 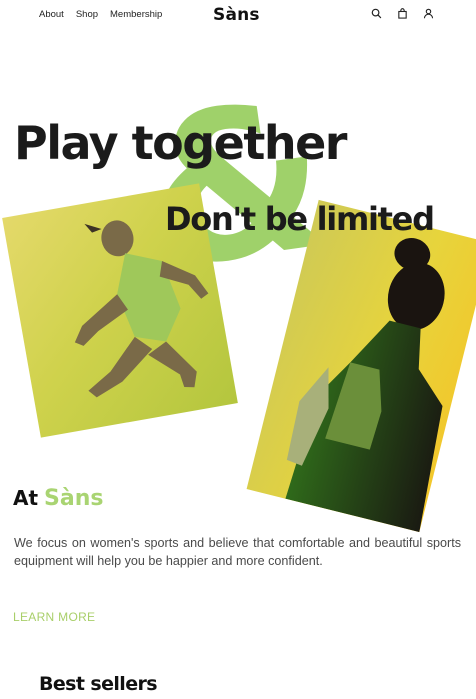 I want to click on nav-link-membership: Membership, so click(x=136, y=14).